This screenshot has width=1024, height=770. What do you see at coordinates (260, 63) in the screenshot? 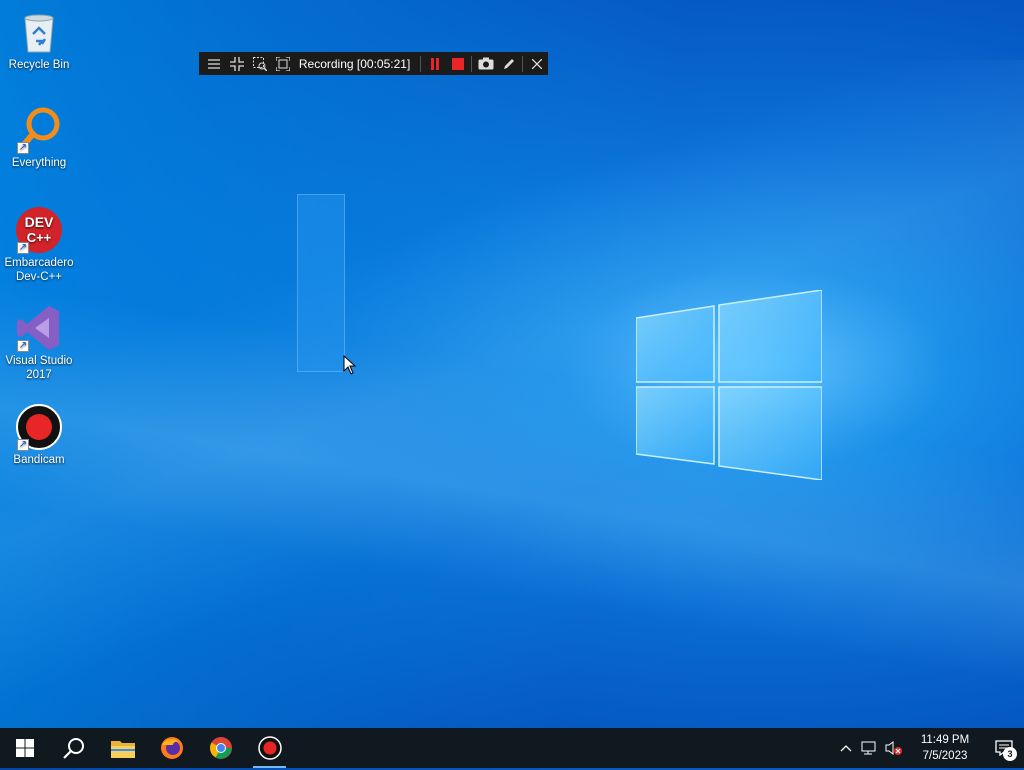
I see `select-area-icon` at bounding box center [260, 63].